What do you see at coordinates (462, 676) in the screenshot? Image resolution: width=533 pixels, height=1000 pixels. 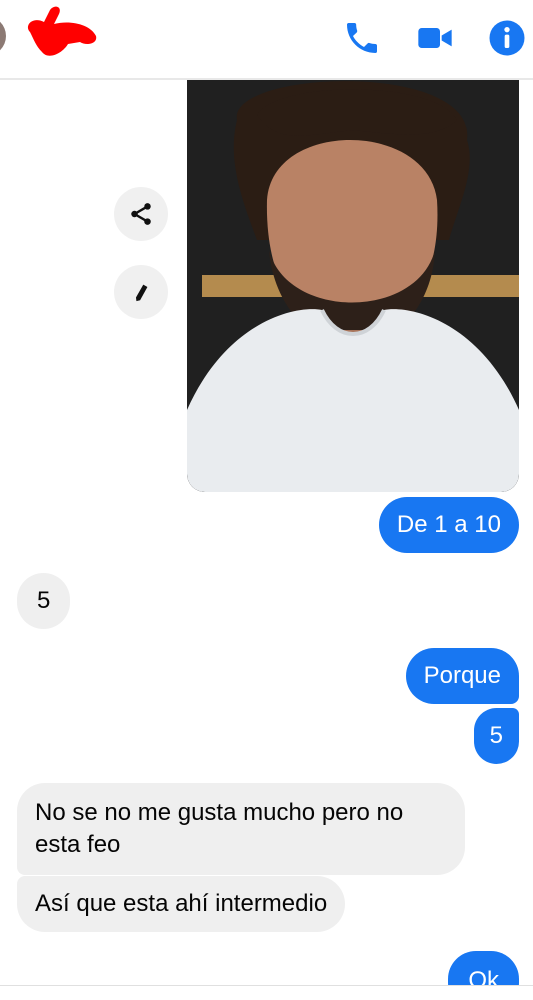 I see `message-bubble-outgoing: Porque` at bounding box center [462, 676].